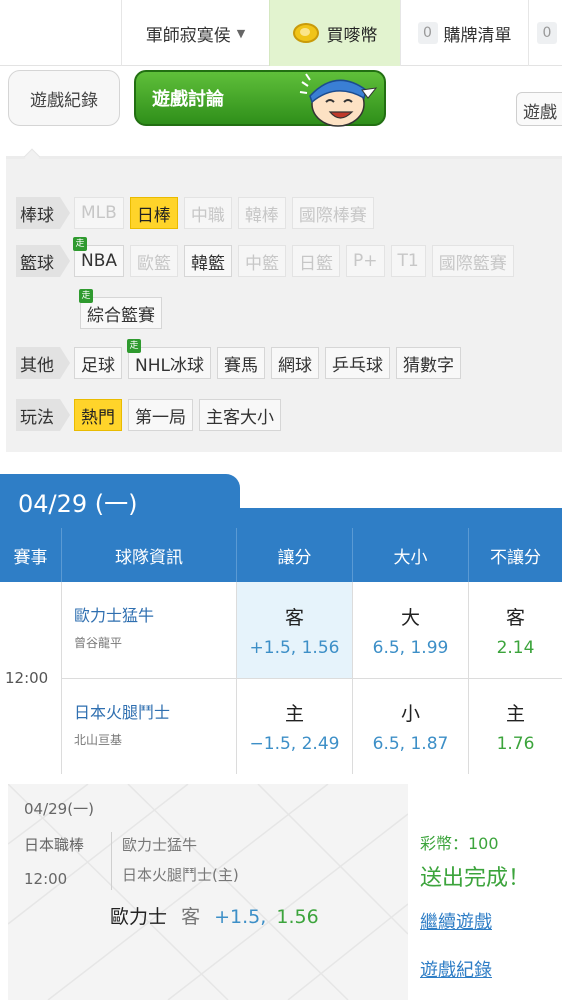 The image size is (562, 1000). What do you see at coordinates (338, 100) in the screenshot?
I see `mascot-icon` at bounding box center [338, 100].